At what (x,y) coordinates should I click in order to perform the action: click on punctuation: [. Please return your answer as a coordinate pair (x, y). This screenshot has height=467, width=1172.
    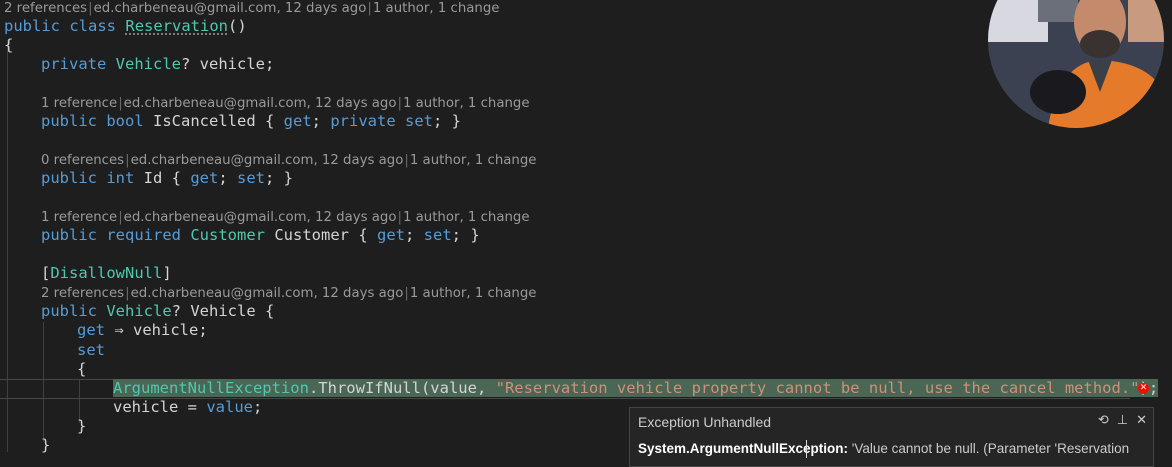
    Looking at the image, I should click on (46, 273).